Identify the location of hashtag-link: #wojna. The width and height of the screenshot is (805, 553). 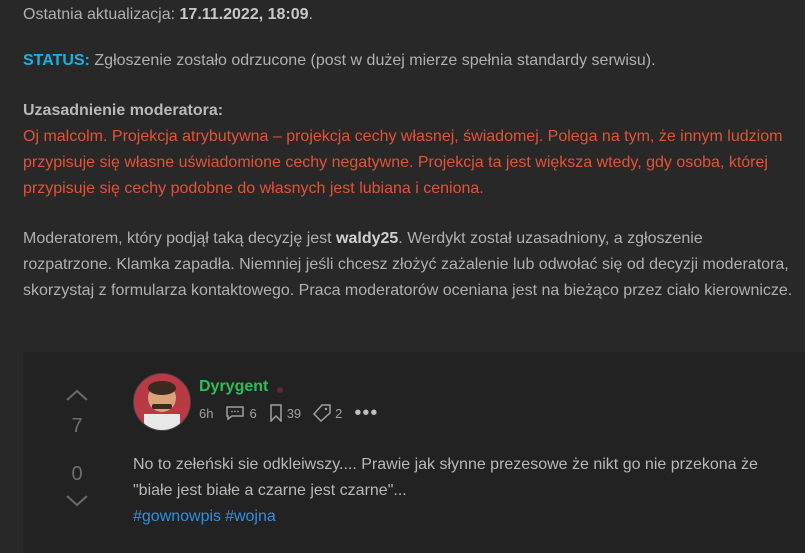
(250, 516).